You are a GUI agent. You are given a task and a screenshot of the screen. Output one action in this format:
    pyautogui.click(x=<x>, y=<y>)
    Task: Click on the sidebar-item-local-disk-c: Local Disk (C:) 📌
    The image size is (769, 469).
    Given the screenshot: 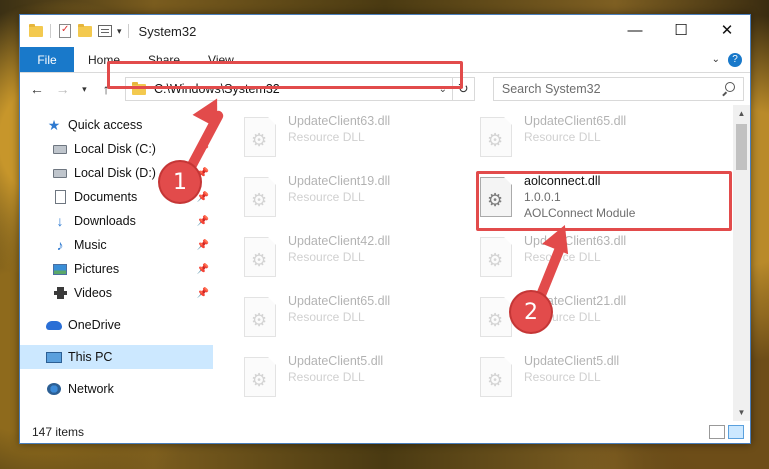 What is the action you would take?
    pyautogui.click(x=116, y=149)
    